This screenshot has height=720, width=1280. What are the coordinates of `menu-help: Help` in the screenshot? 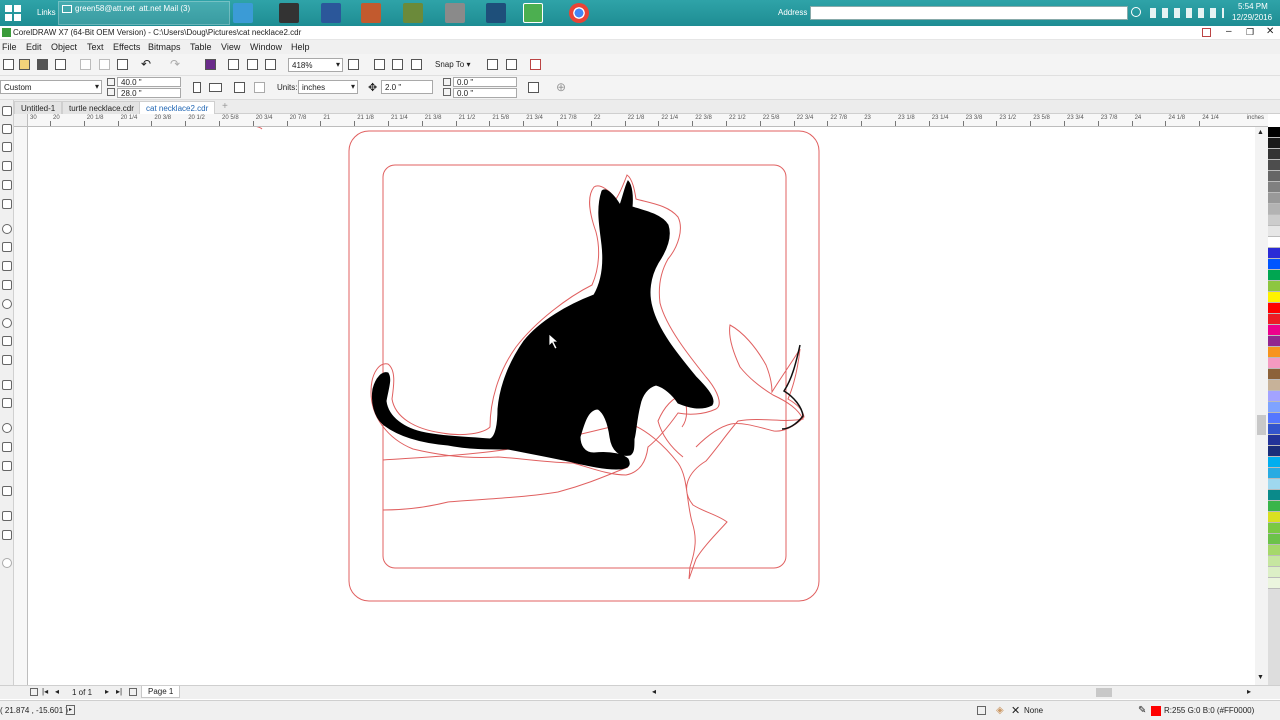 It's located at (300, 47).